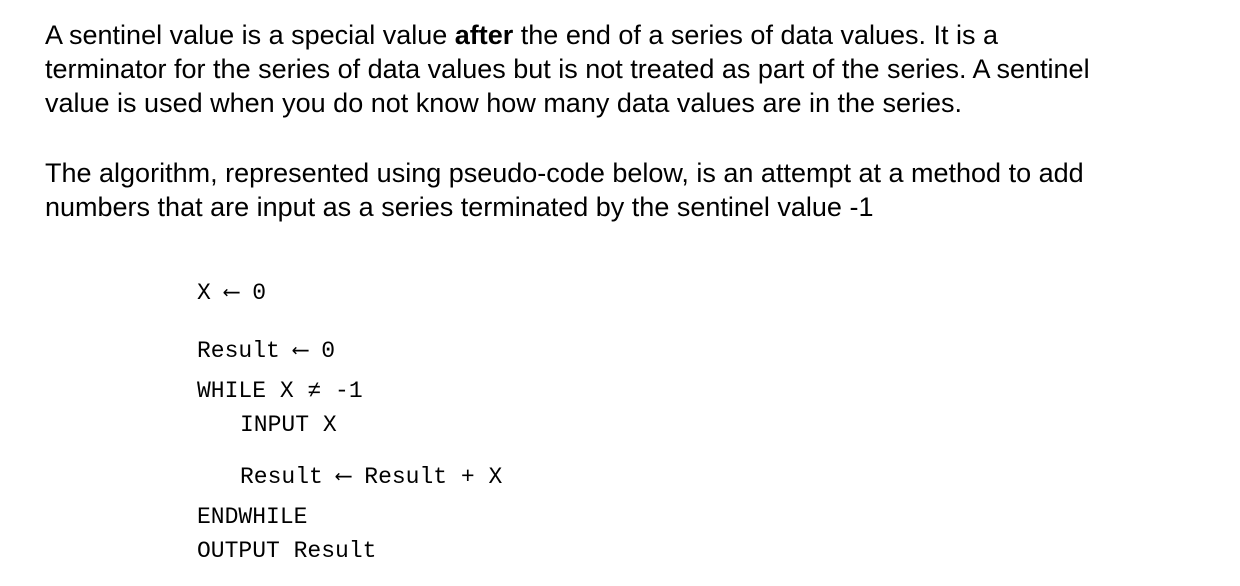  What do you see at coordinates (280, 391) in the screenshot?
I see `code-line-while: WHILE X ≠ -1` at bounding box center [280, 391].